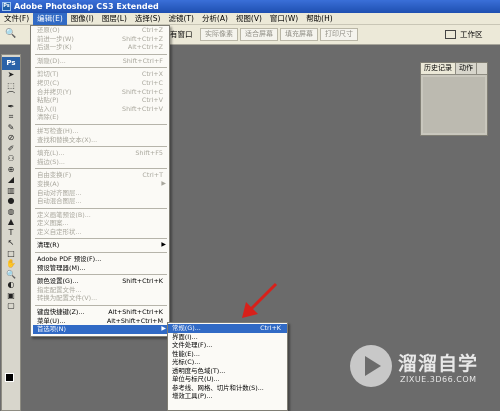 The image size is (500, 411). Describe the element at coordinates (11, 191) in the screenshot. I see `gradient-tool-icon: ▥` at that location.